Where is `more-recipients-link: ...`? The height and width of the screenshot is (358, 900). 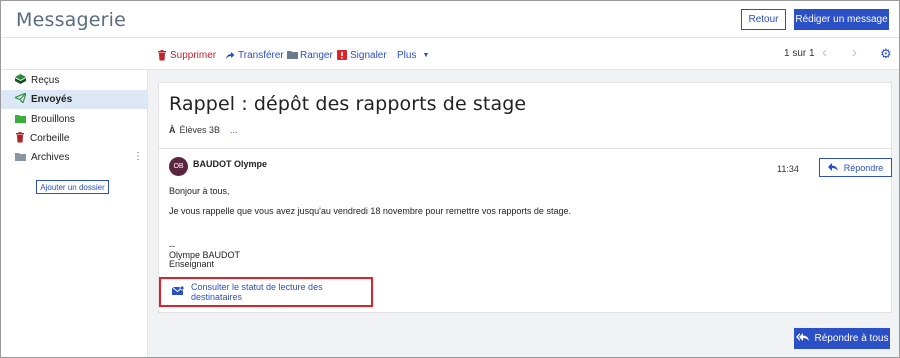 more-recipients-link: ... is located at coordinates (234, 130).